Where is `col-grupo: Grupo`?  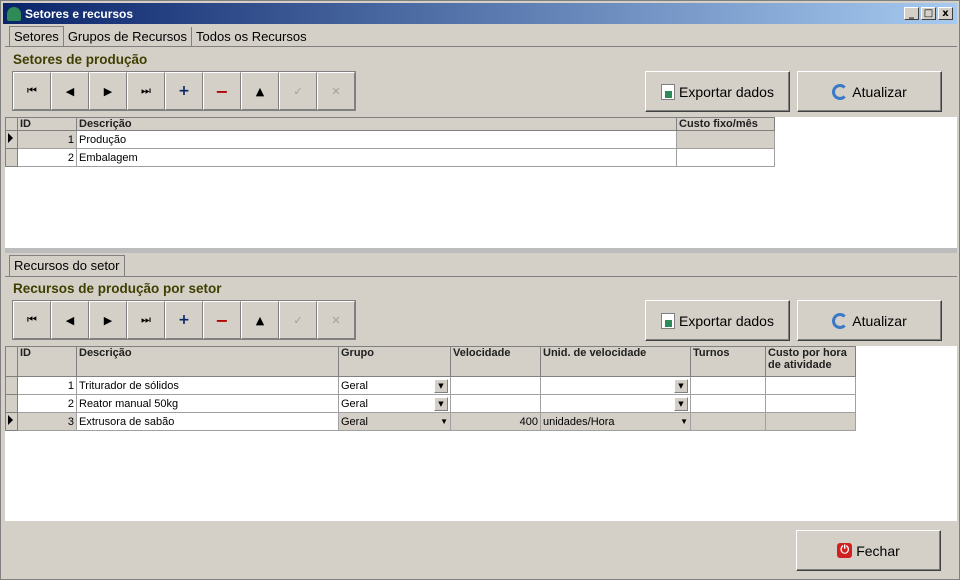 col-grupo: Grupo is located at coordinates (394, 361).